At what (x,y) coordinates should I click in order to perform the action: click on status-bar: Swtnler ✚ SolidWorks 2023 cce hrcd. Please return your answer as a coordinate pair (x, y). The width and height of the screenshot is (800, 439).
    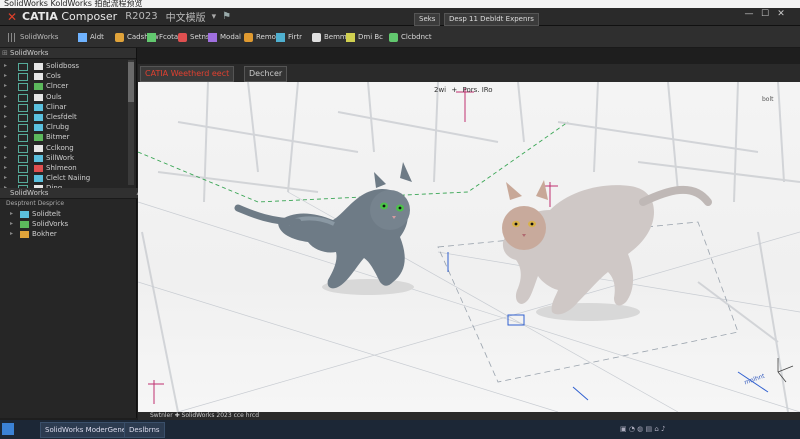
    Looking at the image, I should click on (469, 416).